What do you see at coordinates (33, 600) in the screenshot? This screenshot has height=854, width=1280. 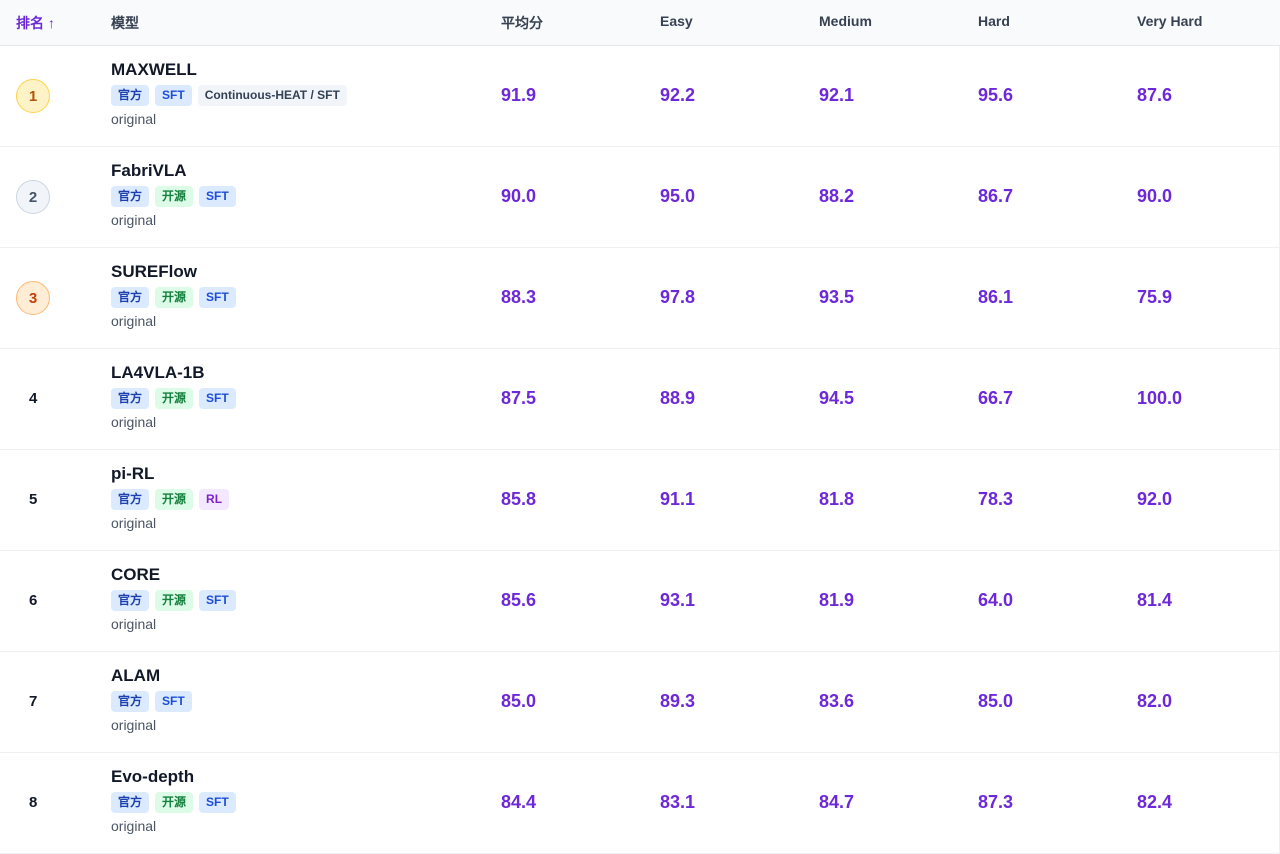 I see `rank-number: 6` at bounding box center [33, 600].